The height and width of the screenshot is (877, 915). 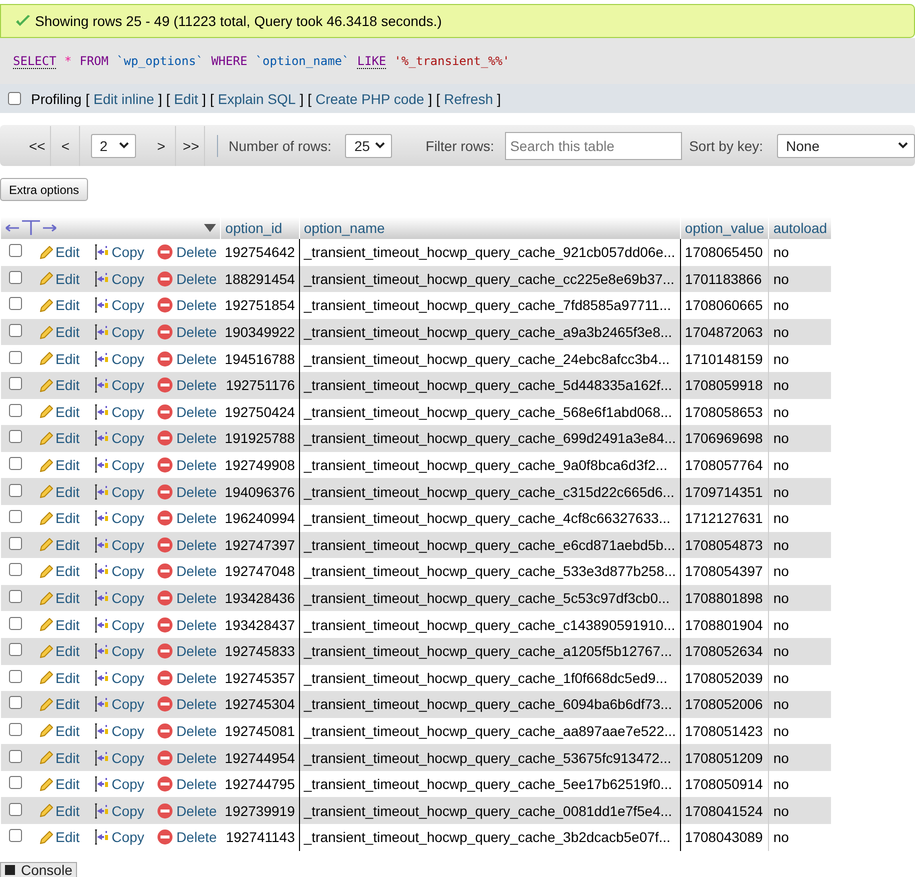 What do you see at coordinates (39, 869) in the screenshot?
I see `console-tab: Console` at bounding box center [39, 869].